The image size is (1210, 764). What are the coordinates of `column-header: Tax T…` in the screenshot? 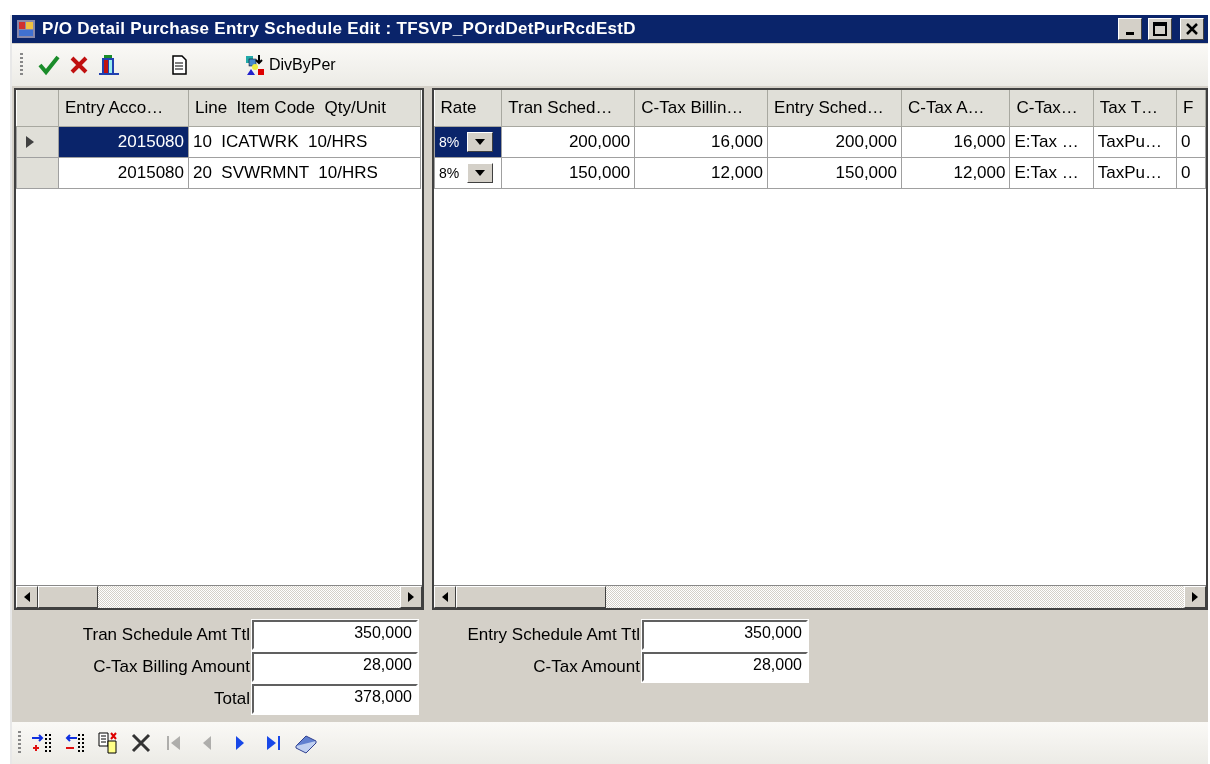 It's located at (1135, 108).